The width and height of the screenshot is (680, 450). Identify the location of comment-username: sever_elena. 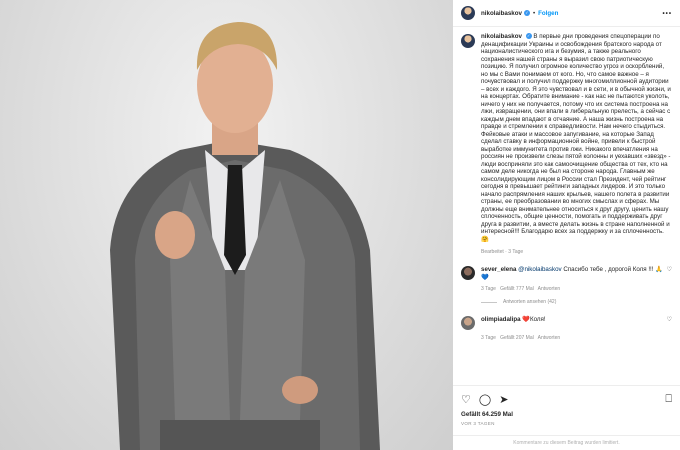
(498, 269).